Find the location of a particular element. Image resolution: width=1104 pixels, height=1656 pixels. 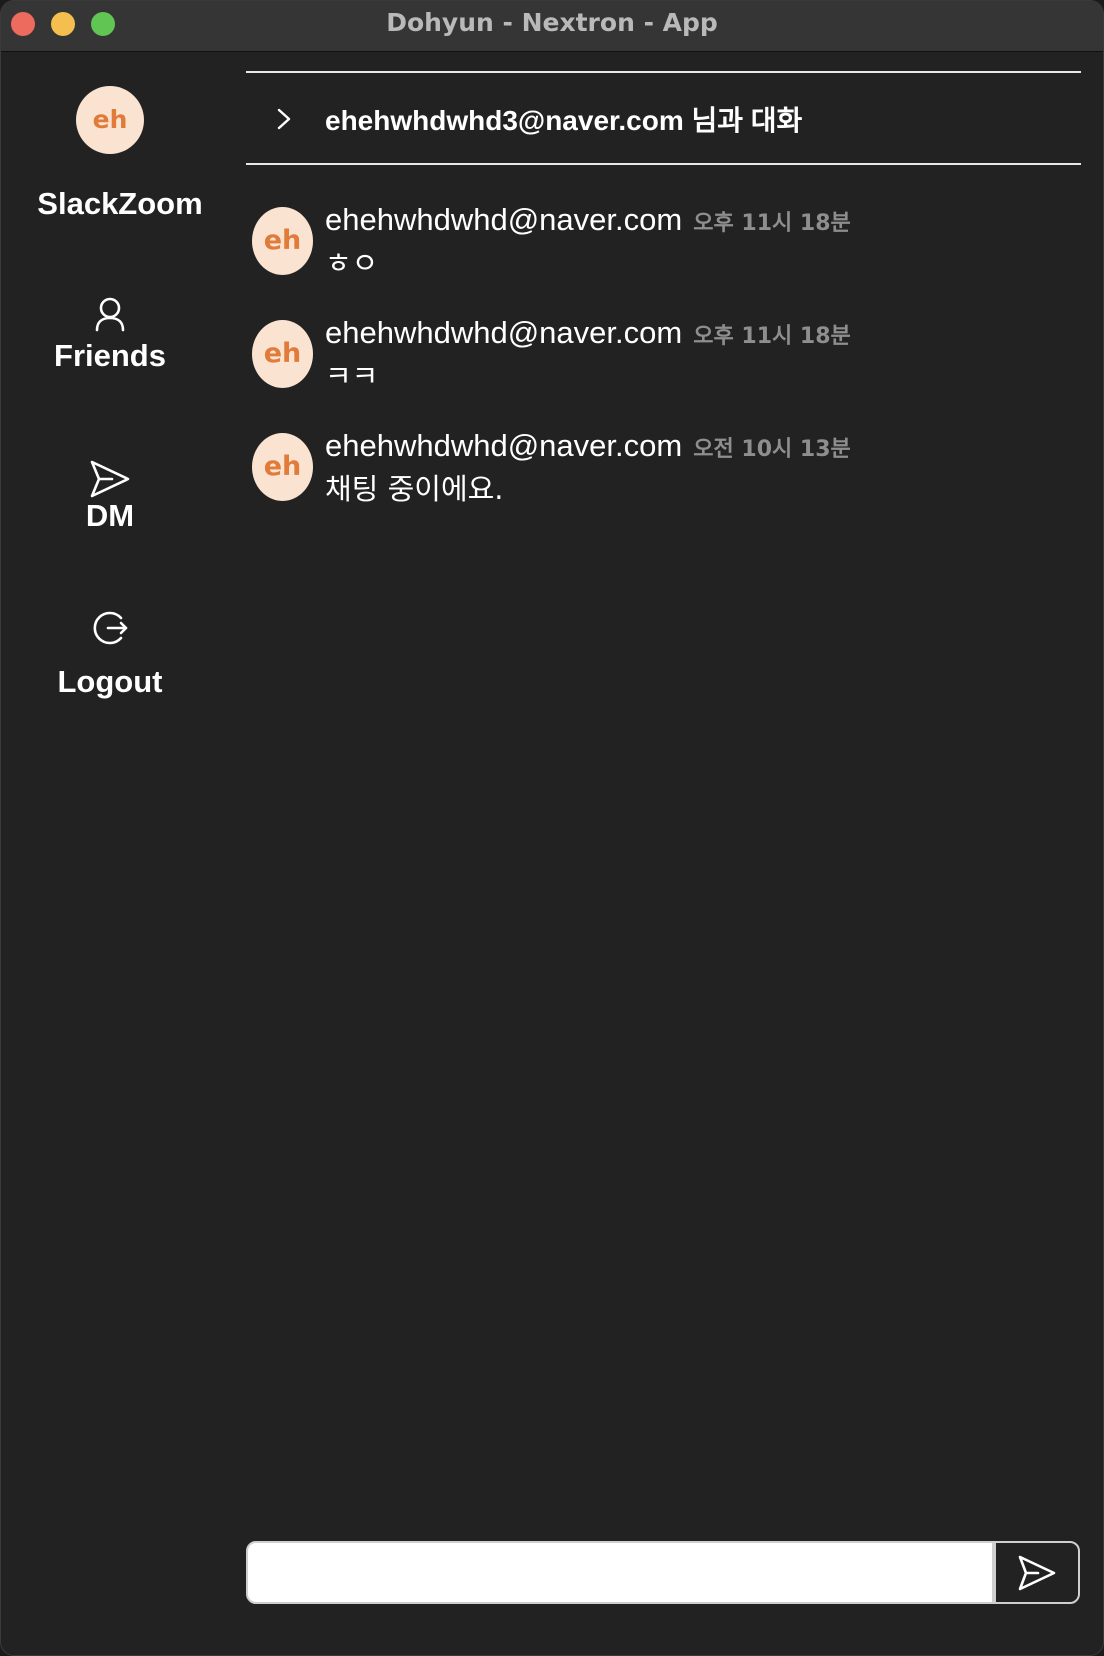

sidebar-item-label: Logout is located at coordinates (110, 681).